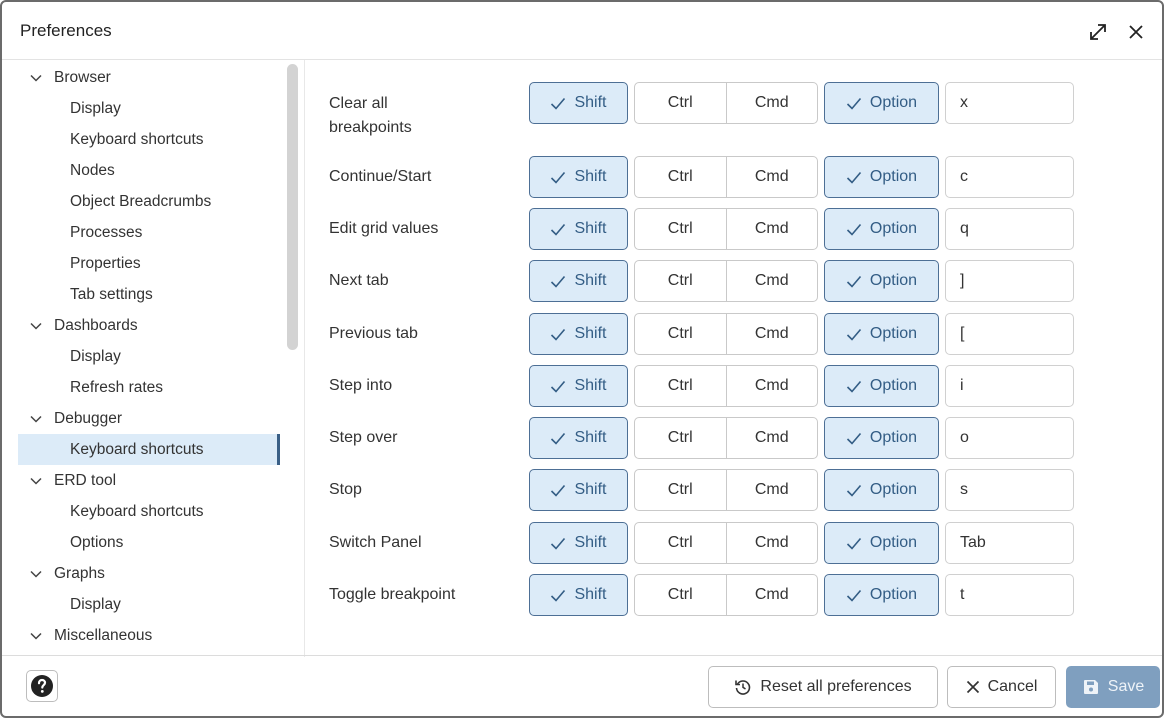 This screenshot has width=1164, height=718. I want to click on sidebar-item-debugger: Debugger, so click(149, 418).